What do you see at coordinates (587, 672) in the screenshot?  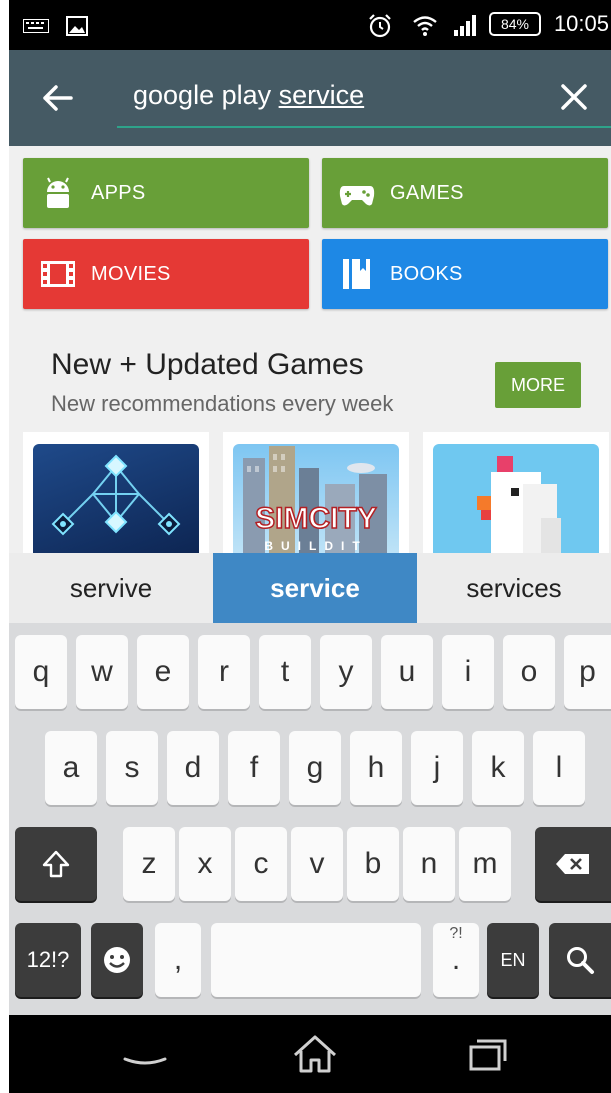 I see `key-p: p` at bounding box center [587, 672].